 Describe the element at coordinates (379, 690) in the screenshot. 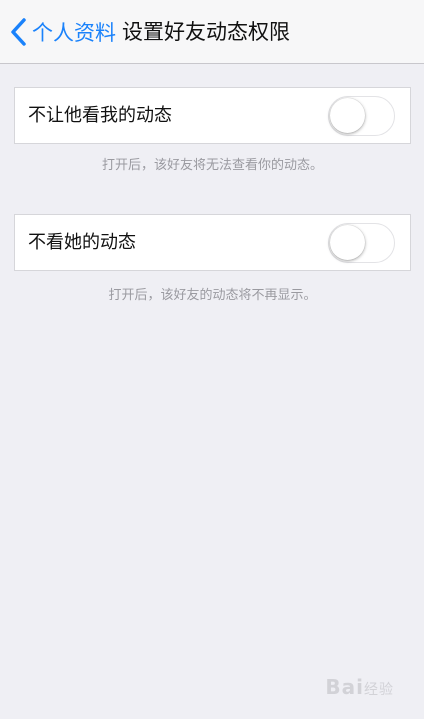

I see `watermark-suffix: 经验` at that location.